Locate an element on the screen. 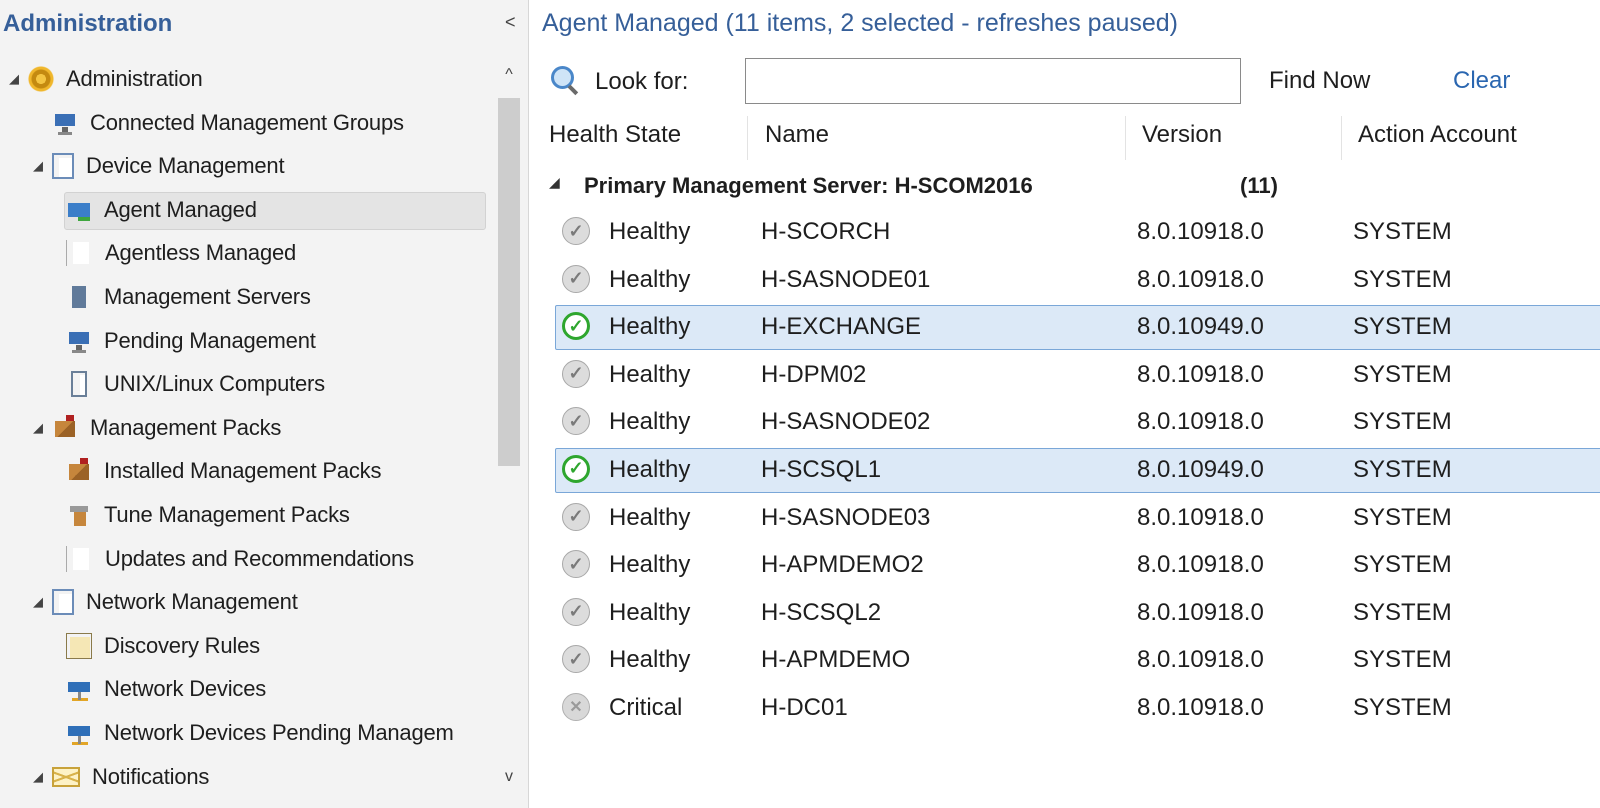  scrollbar-thumb is located at coordinates (509, 282).